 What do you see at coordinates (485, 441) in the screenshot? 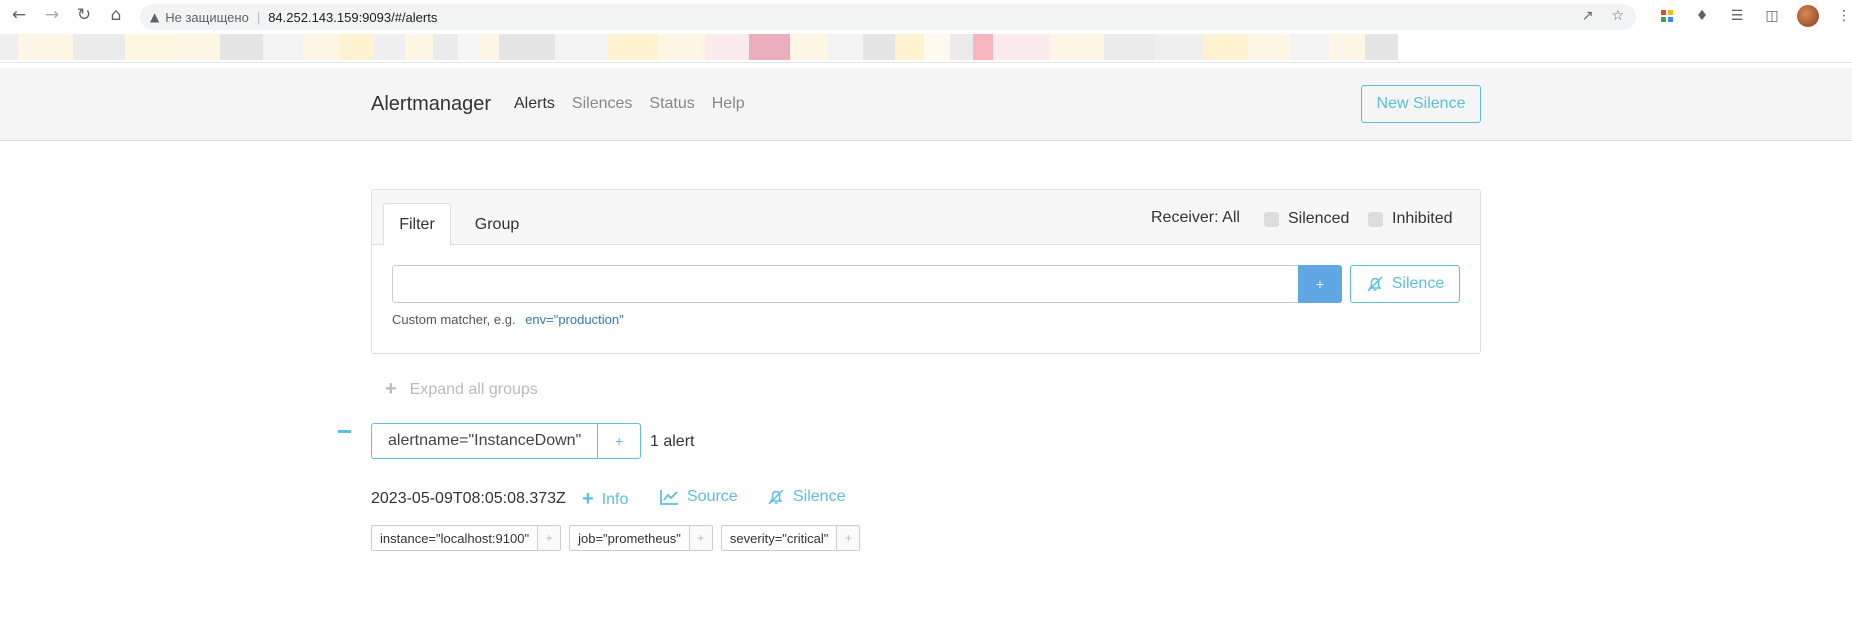
I see `group-label: alertname="InstanceDown"` at bounding box center [485, 441].